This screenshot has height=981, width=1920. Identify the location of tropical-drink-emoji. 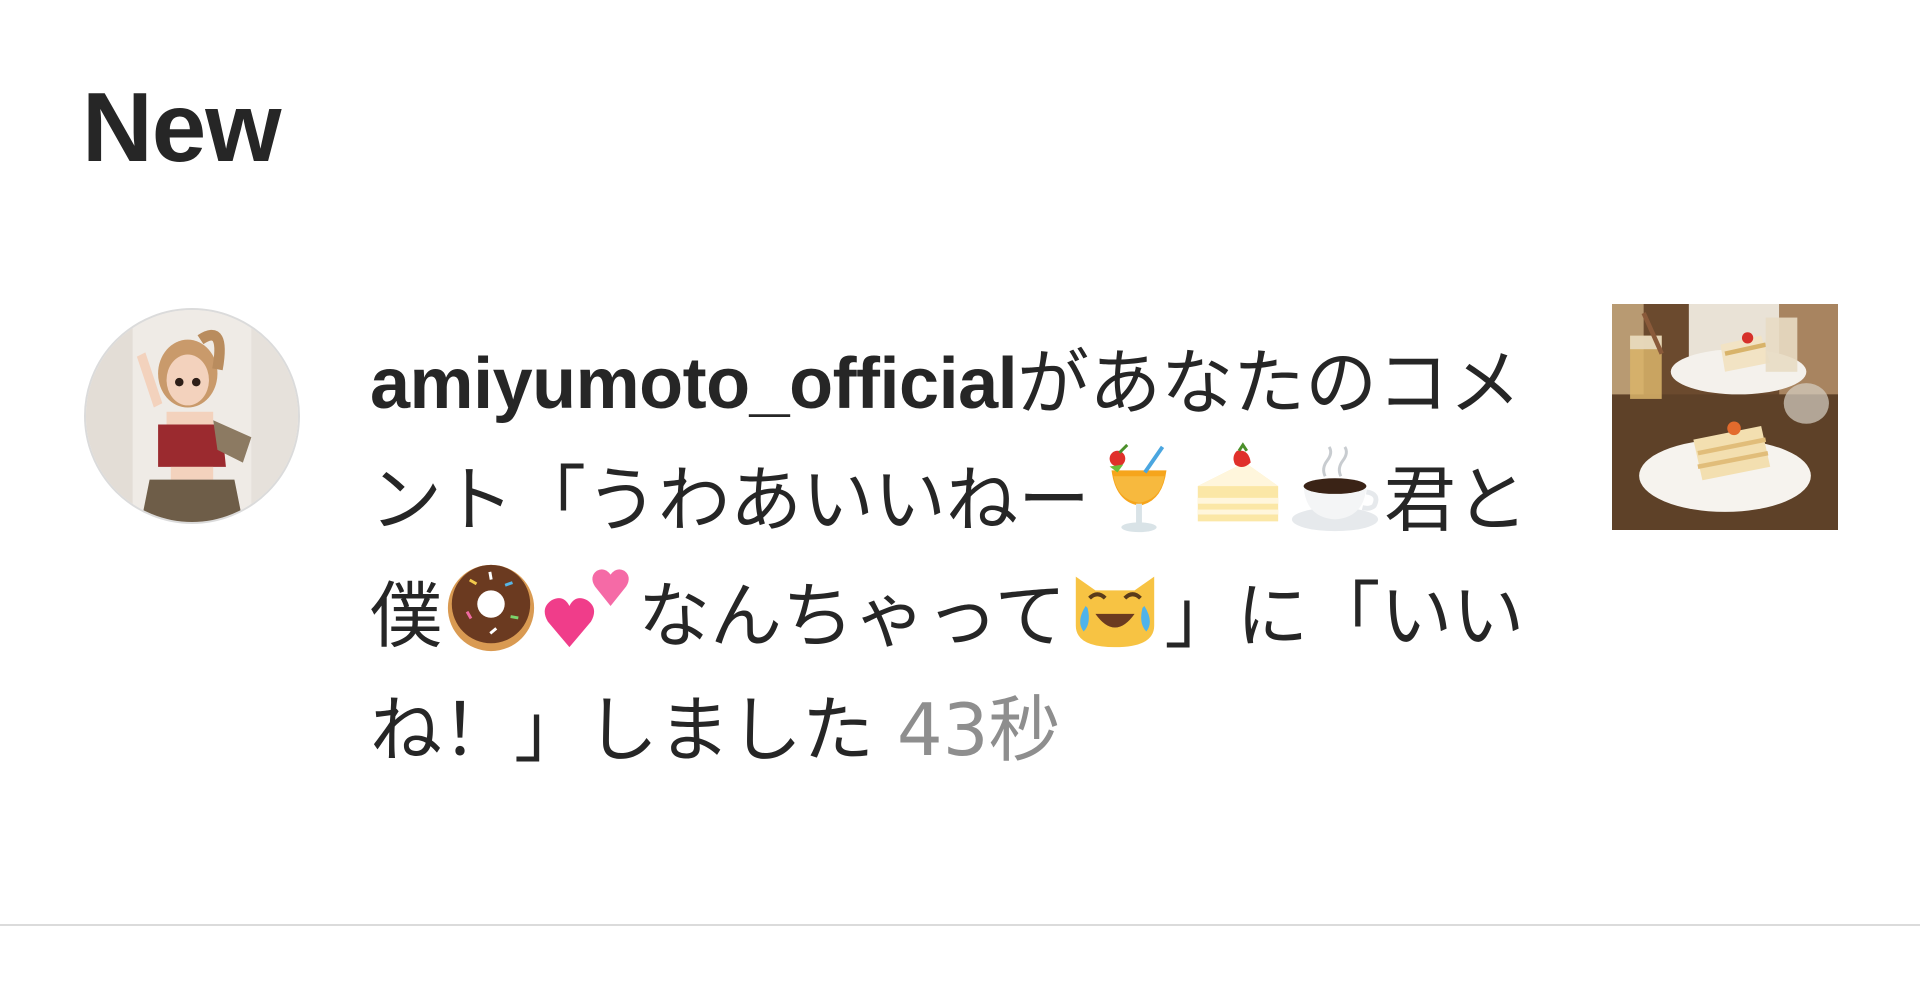
(1139, 490).